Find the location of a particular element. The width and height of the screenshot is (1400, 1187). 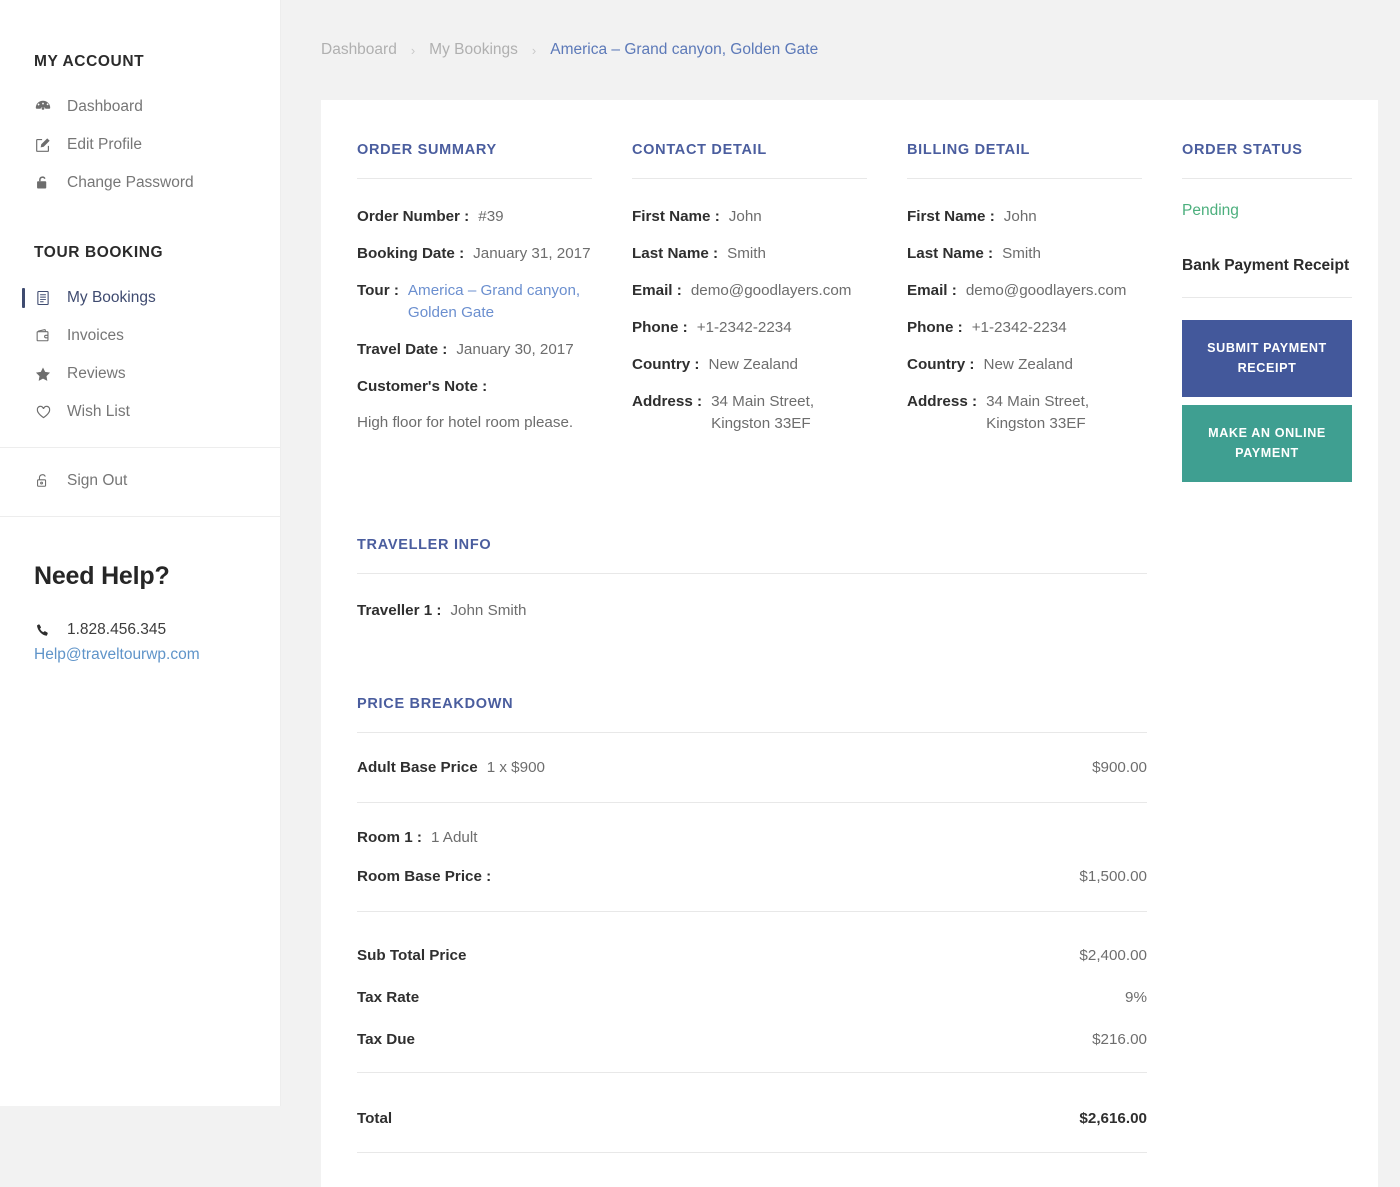

tax-rate-label: Tax Rate is located at coordinates (388, 998).